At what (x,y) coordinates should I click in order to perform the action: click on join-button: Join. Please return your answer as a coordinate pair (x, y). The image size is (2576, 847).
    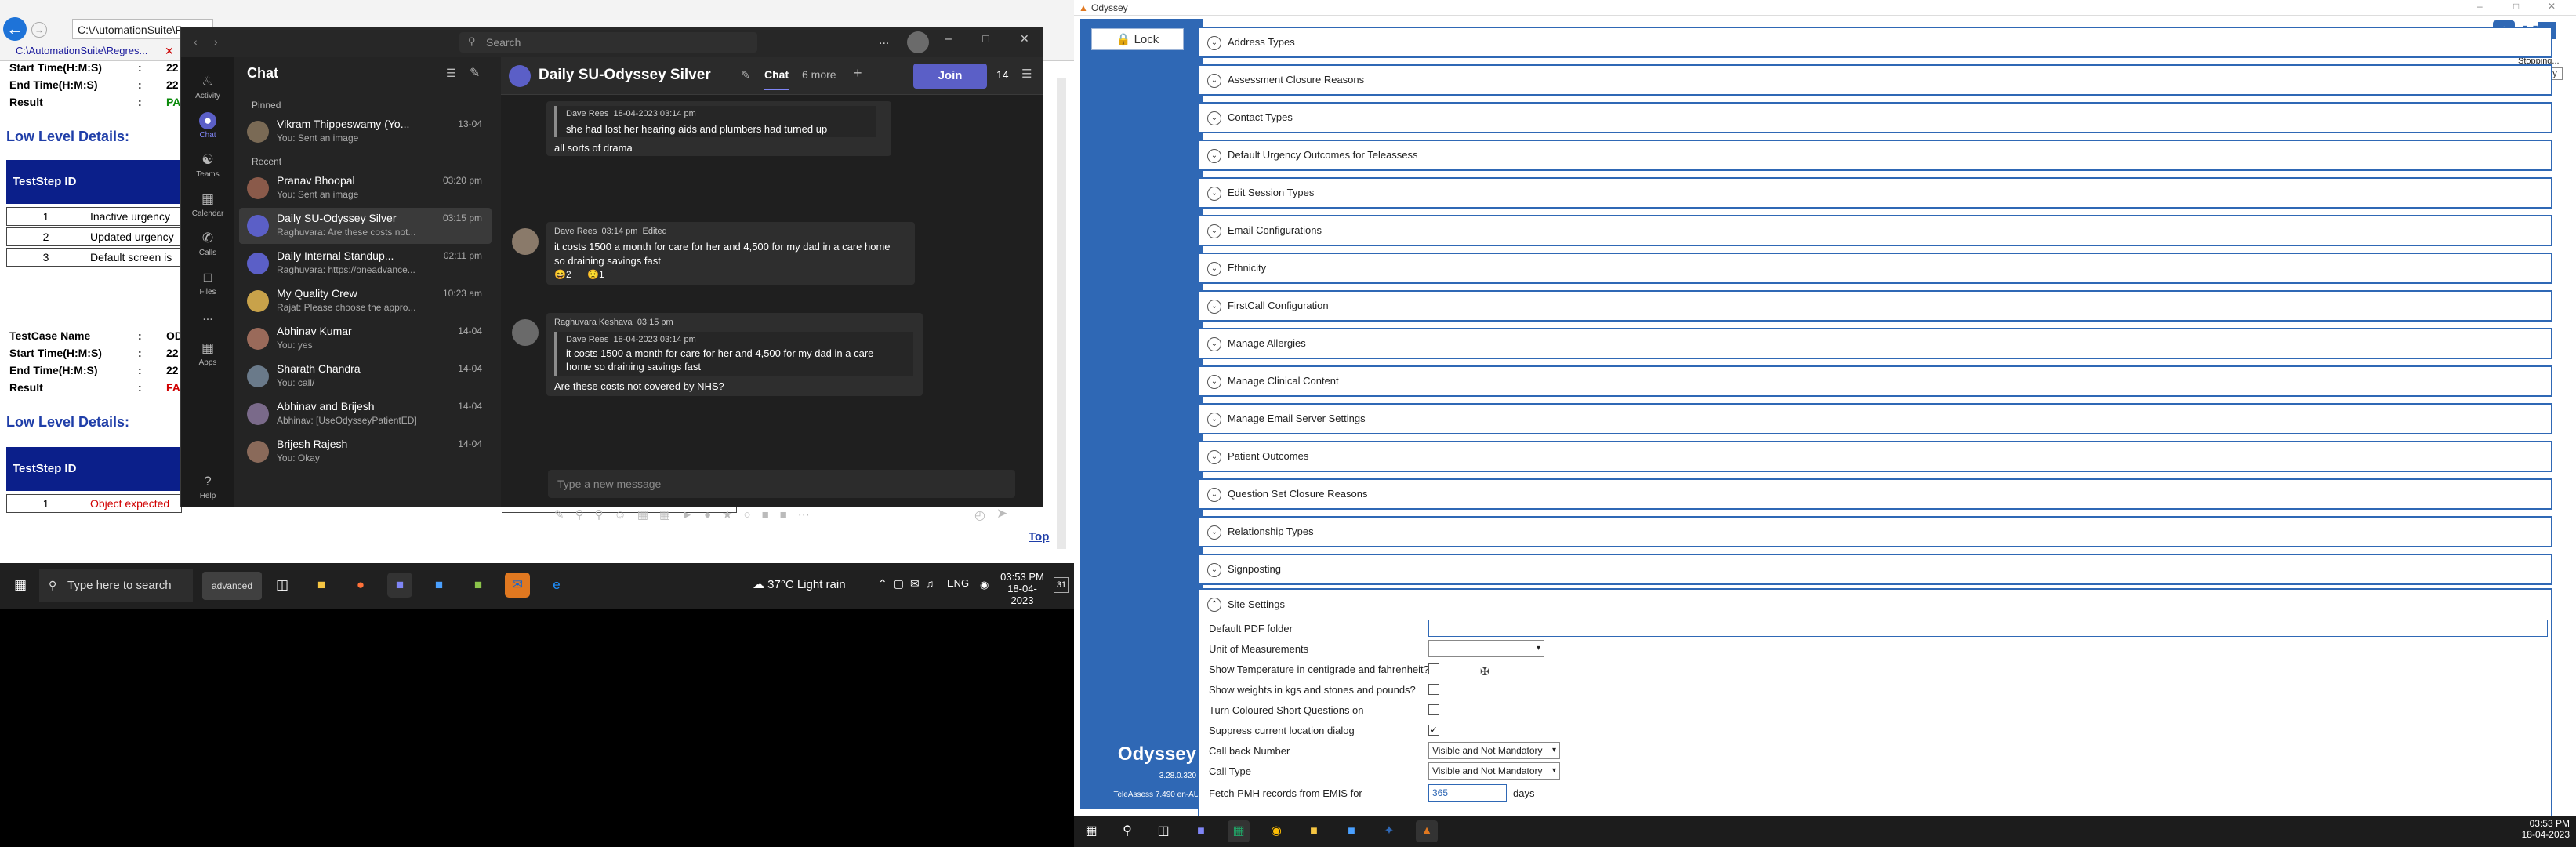
    Looking at the image, I should click on (950, 76).